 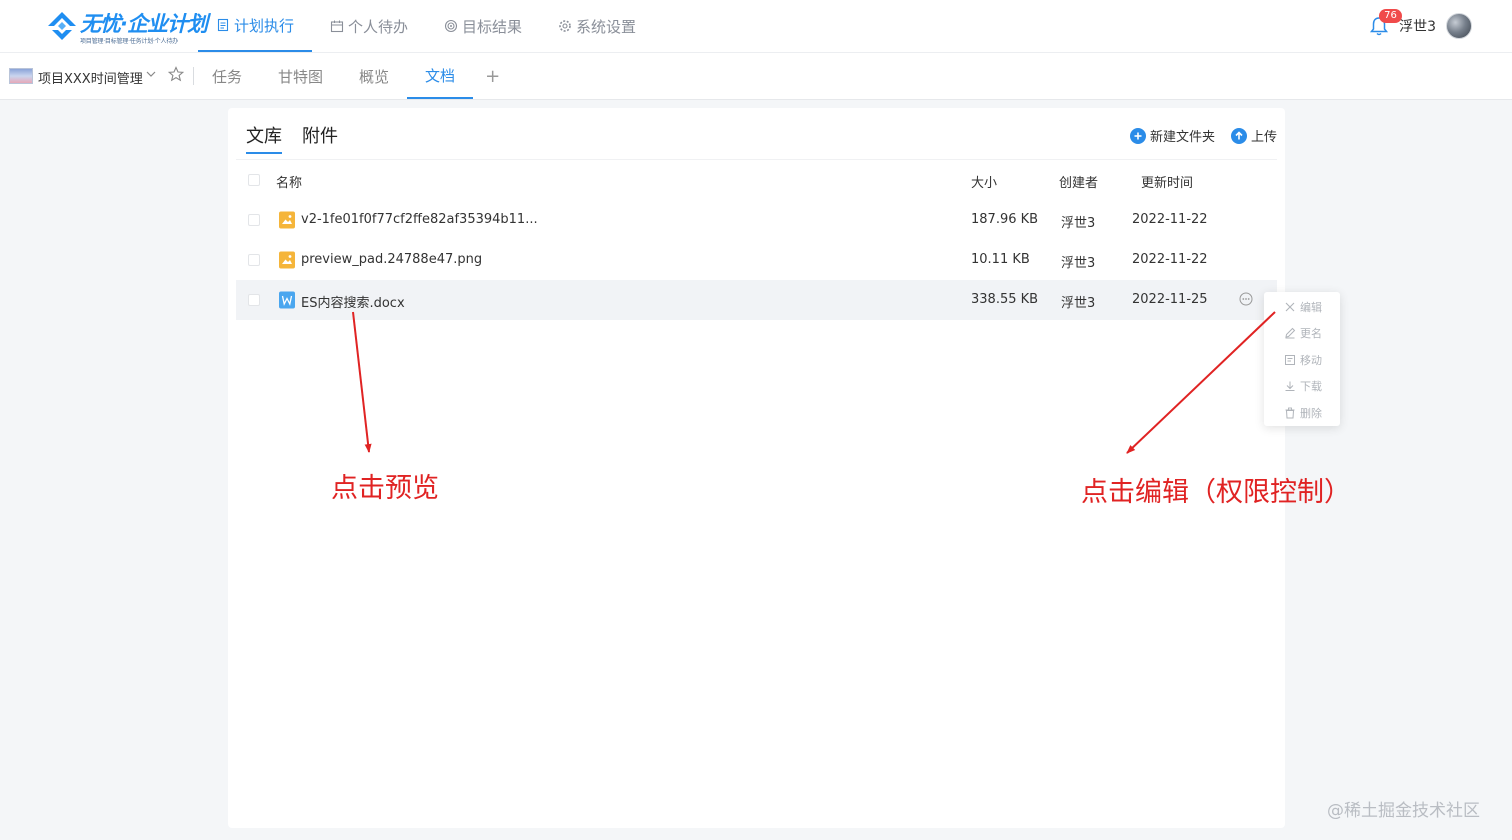 I want to click on table-row: ES内容搜索.docx 338.55 KB 浮世3 2022-11-25, so click(x=756, y=300).